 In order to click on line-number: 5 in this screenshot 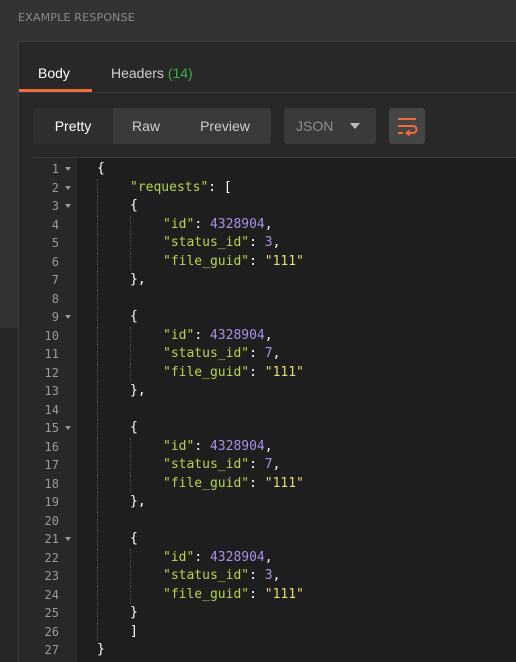, I will do `click(55, 243)`.